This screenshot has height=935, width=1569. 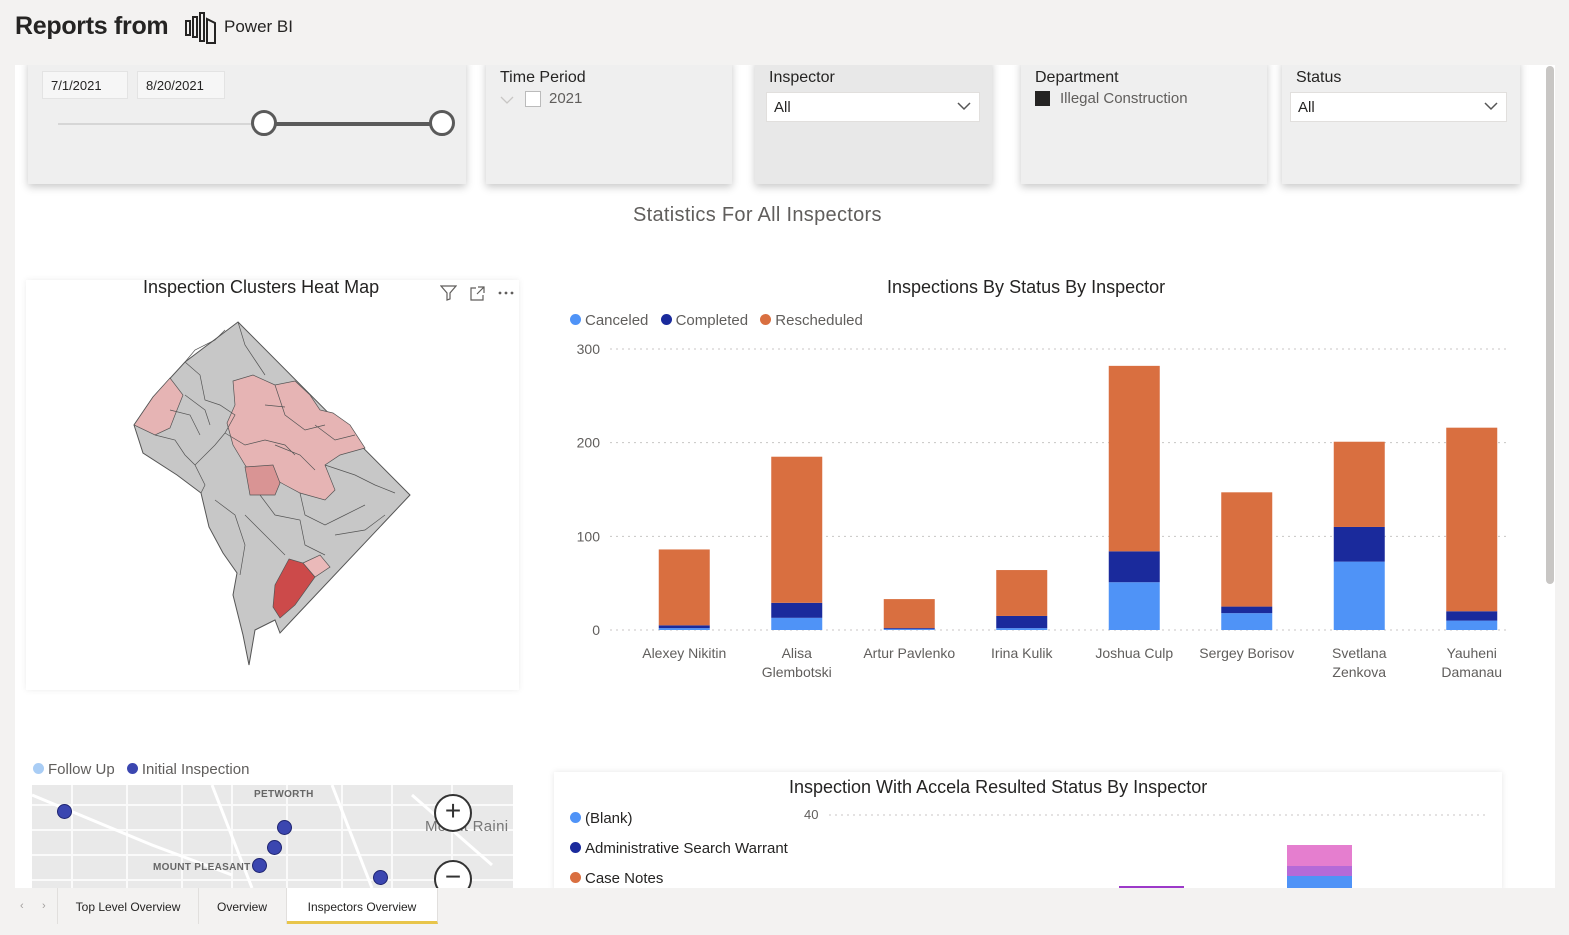 I want to click on status-chart-title: Inspections By Status By Inspector, so click(x=1026, y=287).